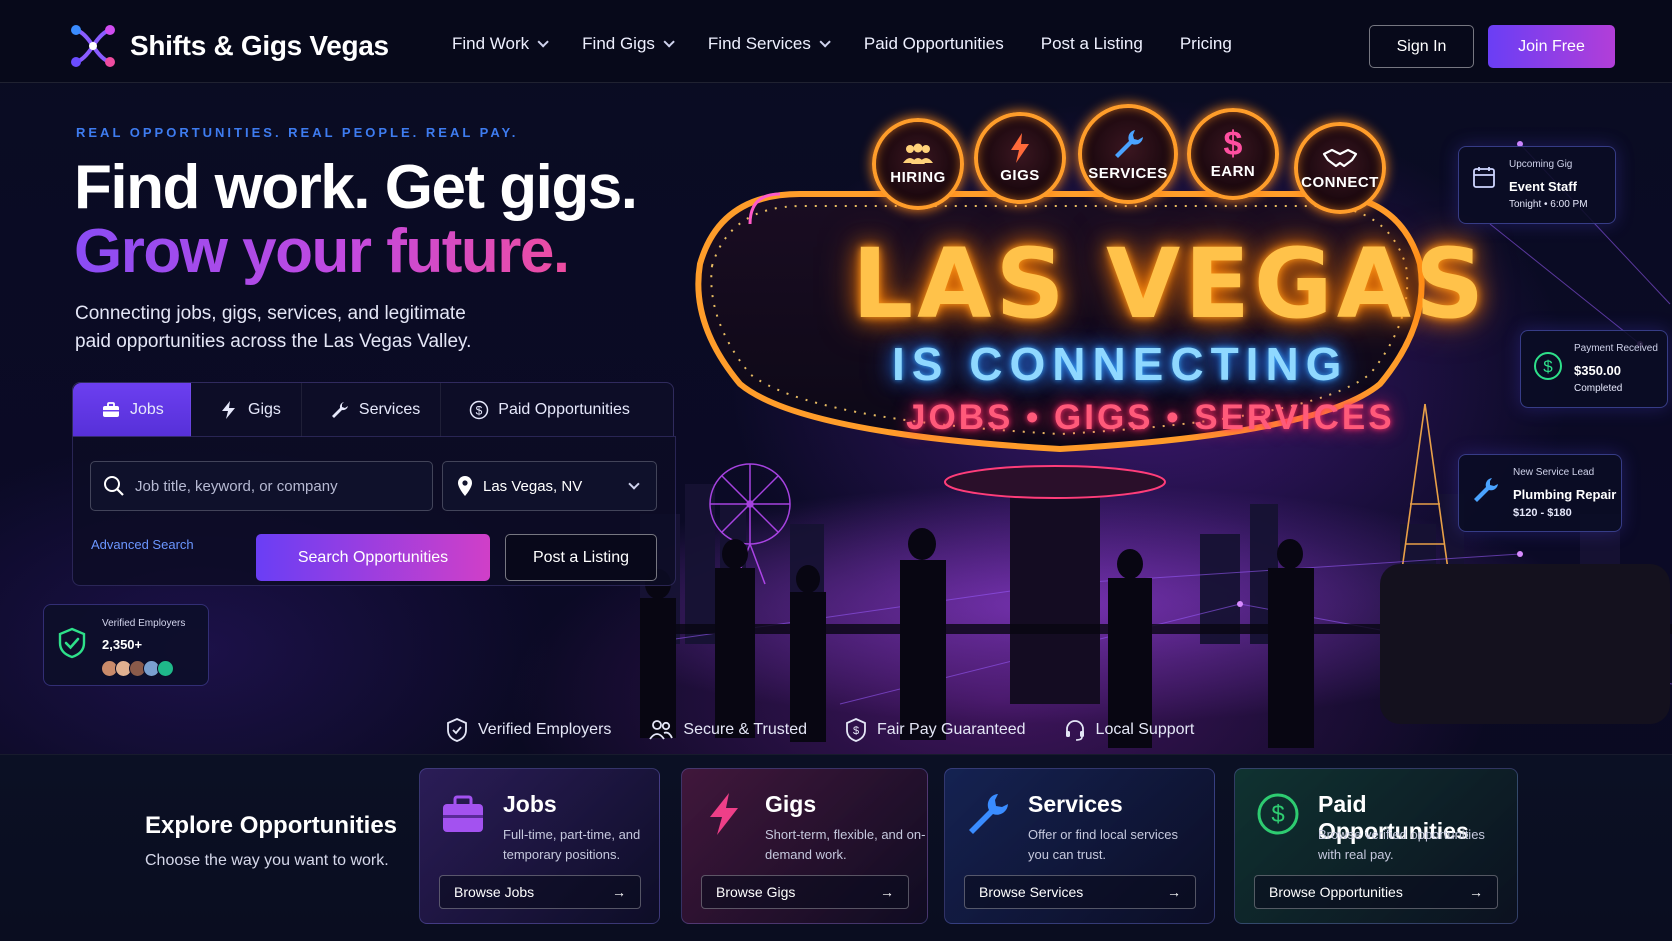 The height and width of the screenshot is (941, 1672). I want to click on browse-gigs-button: Browse Gigs →, so click(805, 892).